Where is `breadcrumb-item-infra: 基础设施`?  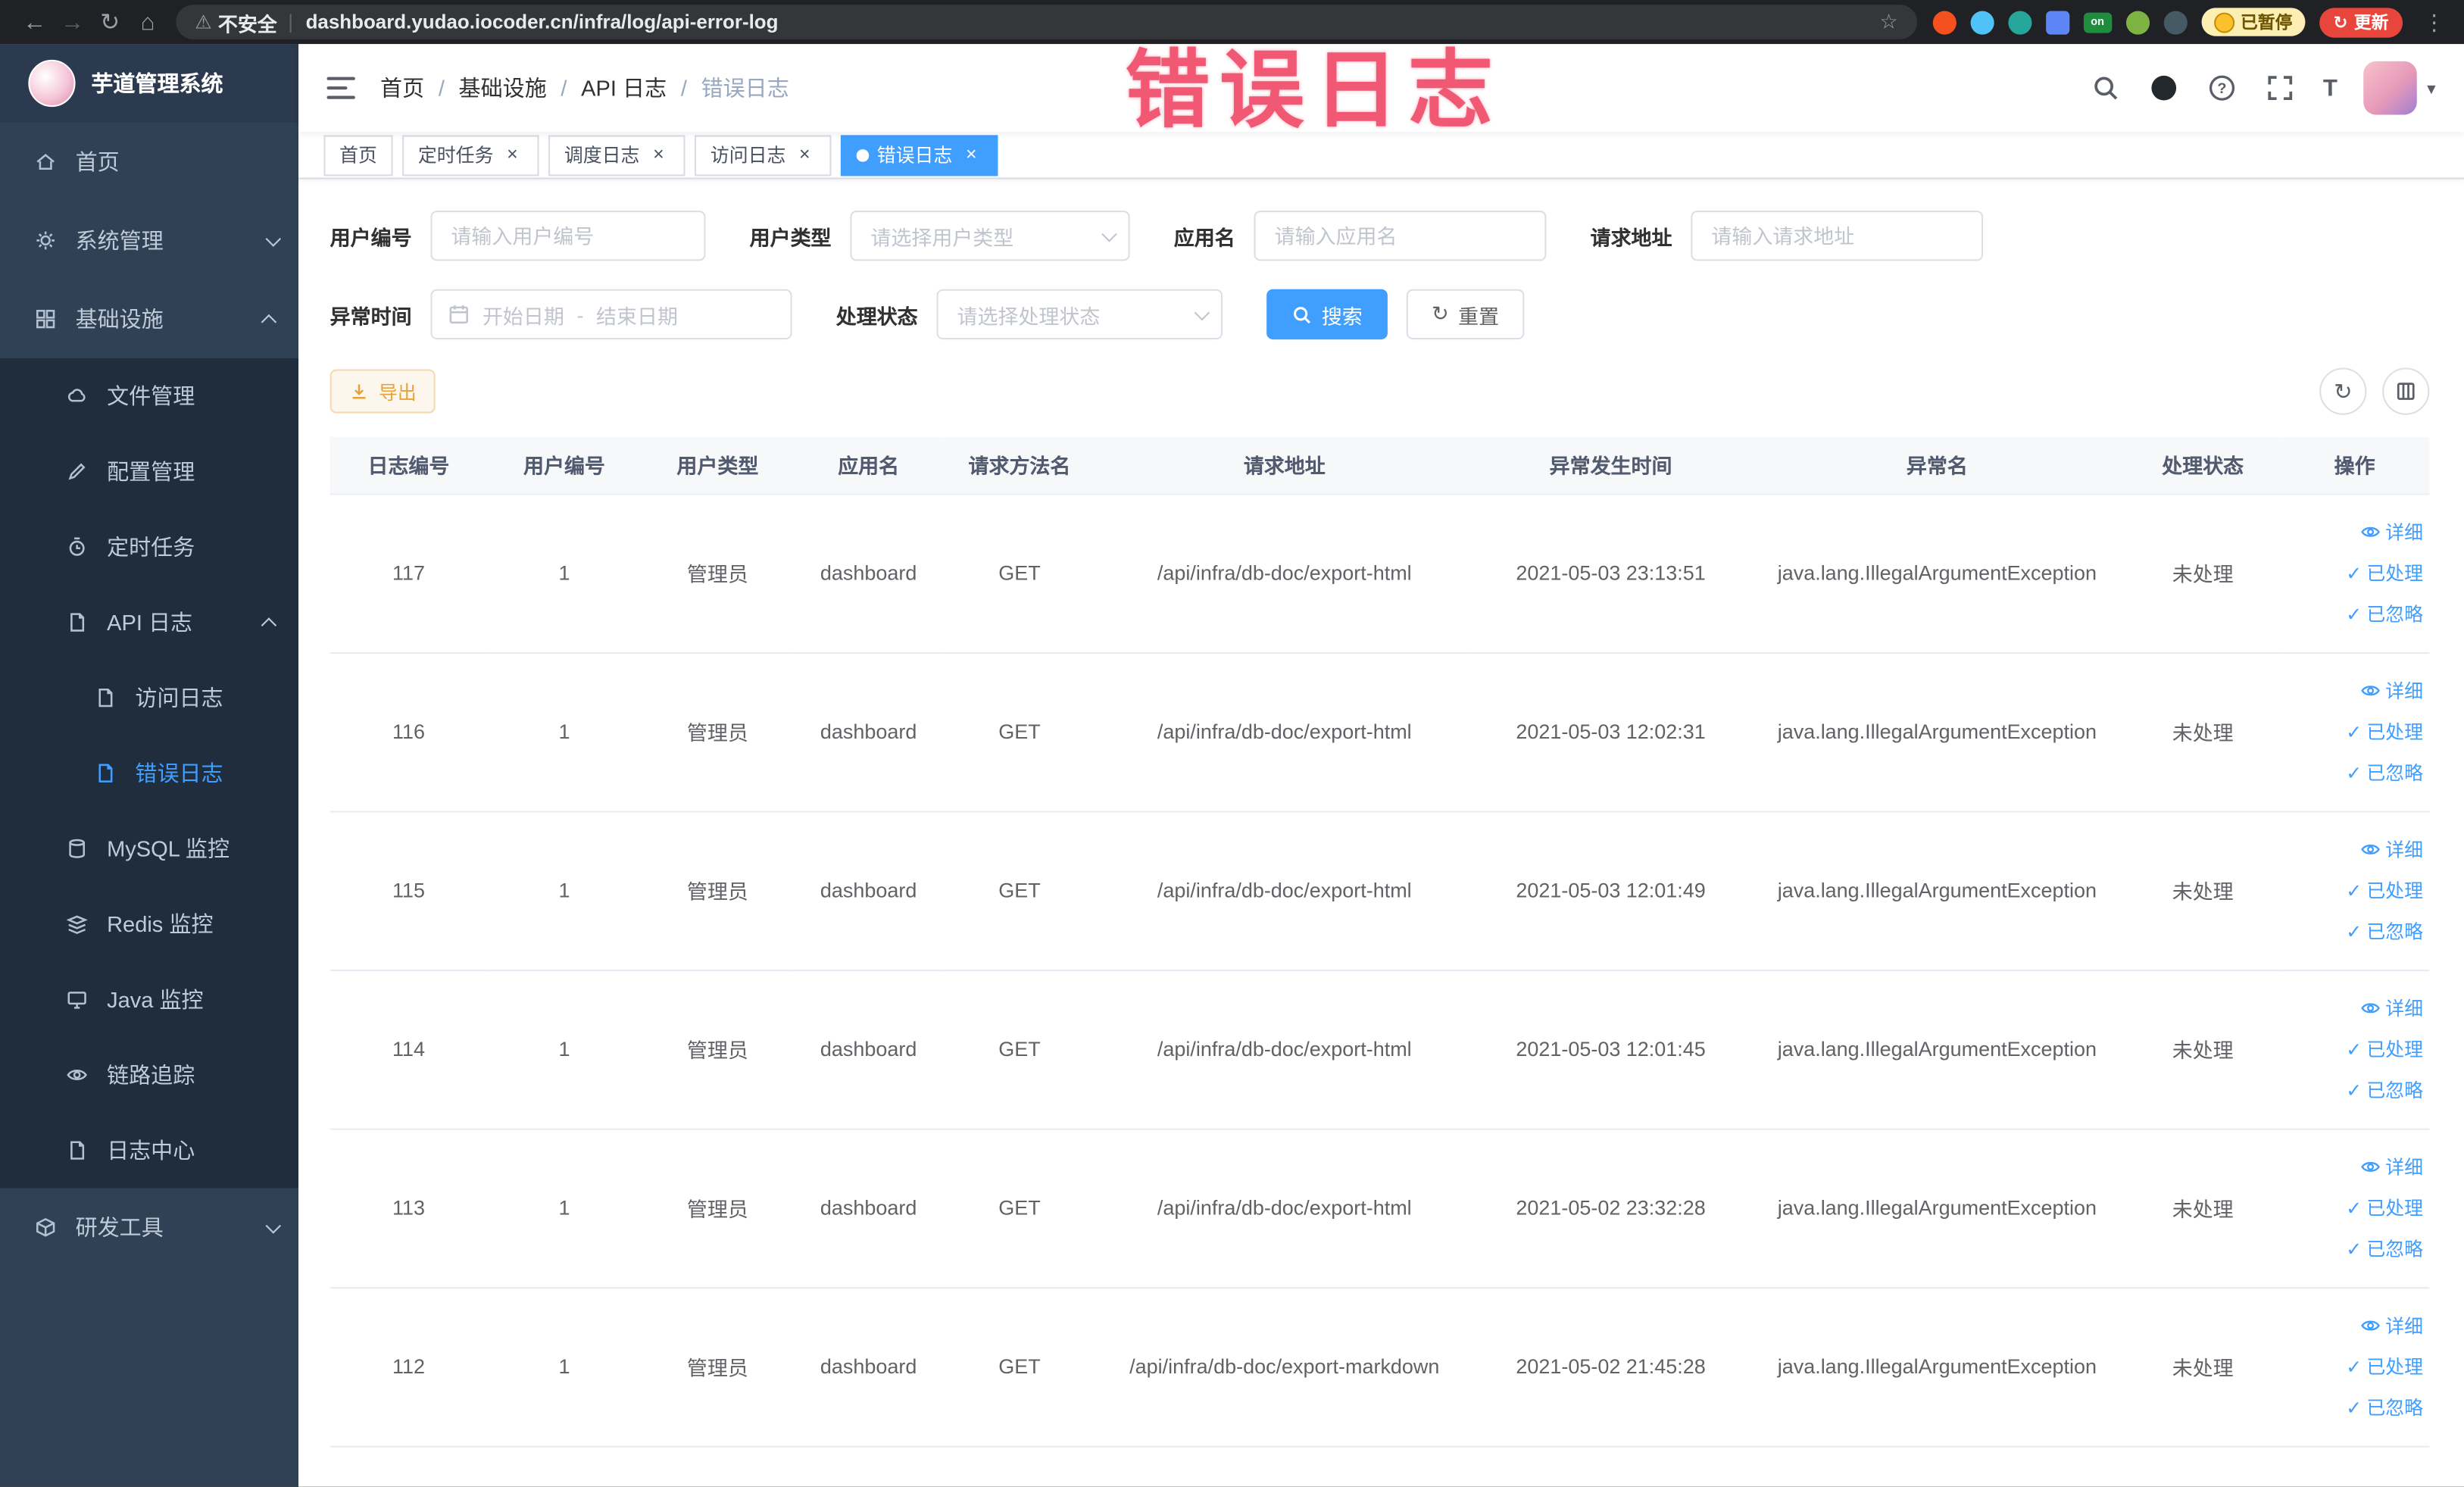 breadcrumb-item-infra: 基础设施 is located at coordinates (503, 87).